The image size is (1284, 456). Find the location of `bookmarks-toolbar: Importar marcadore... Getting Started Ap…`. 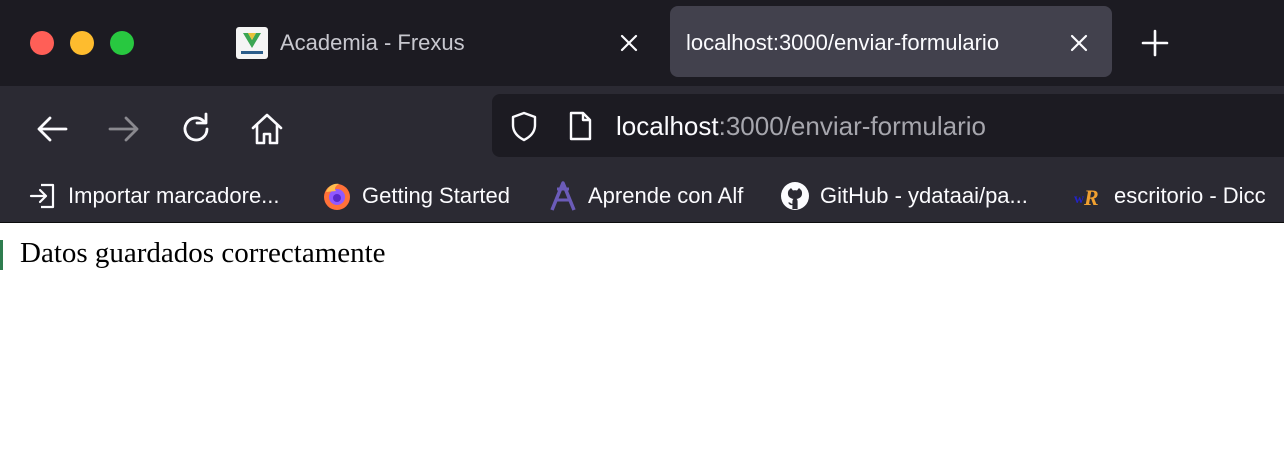

bookmarks-toolbar: Importar marcadore... Getting Started Ap… is located at coordinates (642, 197).